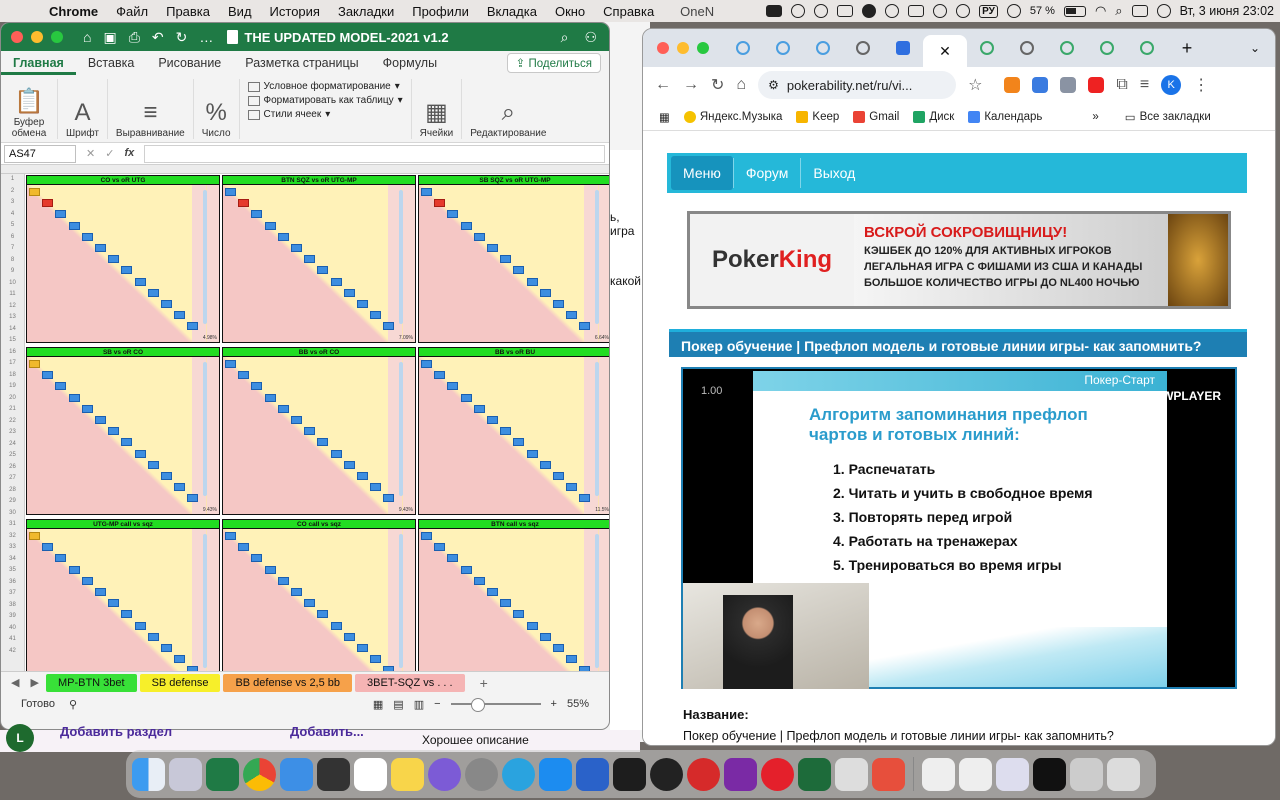 This screenshot has height=800, width=1280. Describe the element at coordinates (12, 330) in the screenshot. I see `row-number: 14` at that location.